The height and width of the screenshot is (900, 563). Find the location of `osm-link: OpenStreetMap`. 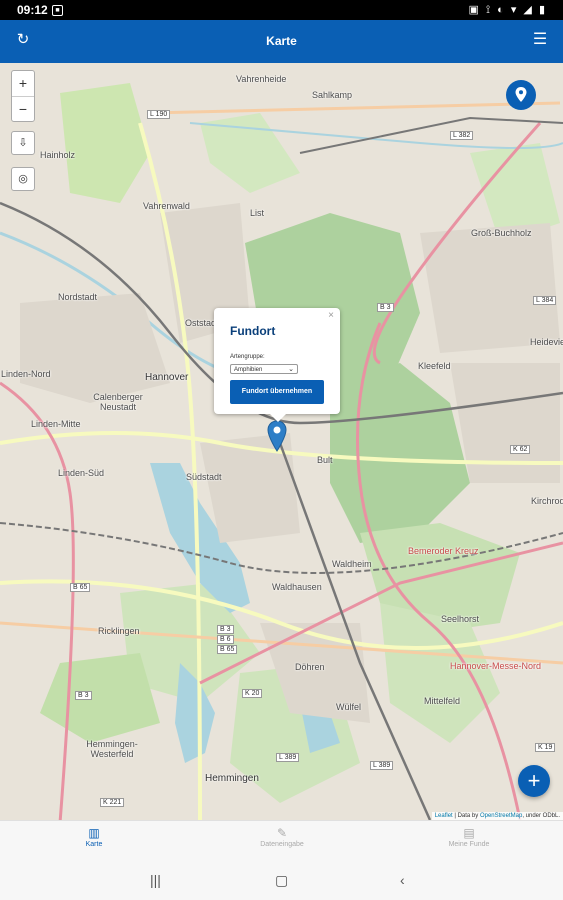

osm-link: OpenStreetMap is located at coordinates (501, 816).